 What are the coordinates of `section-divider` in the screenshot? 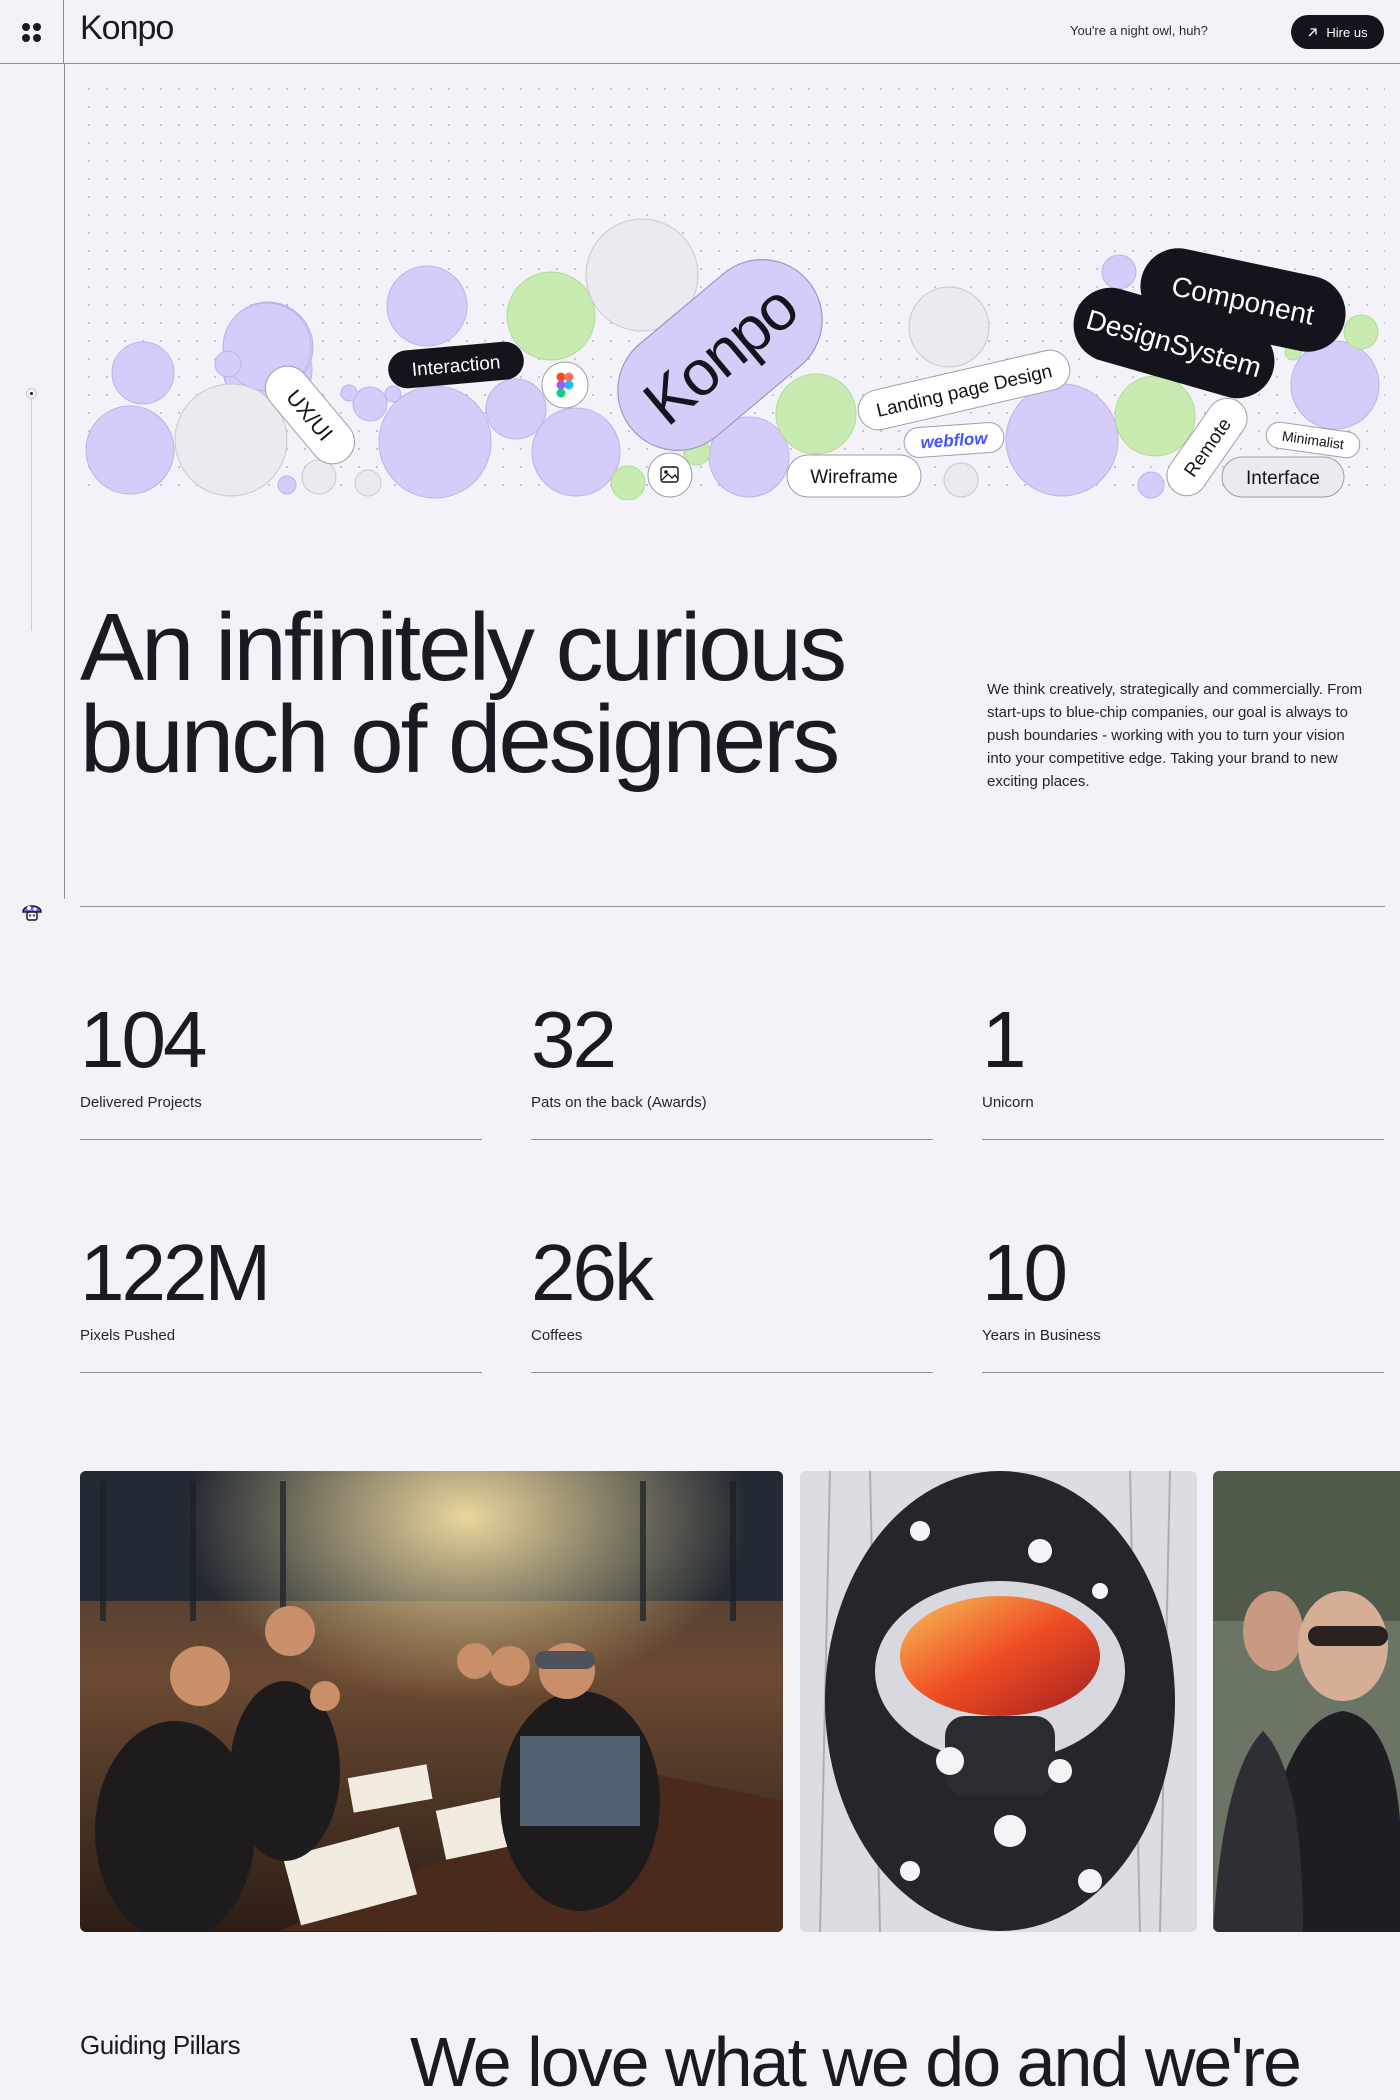 It's located at (732, 906).